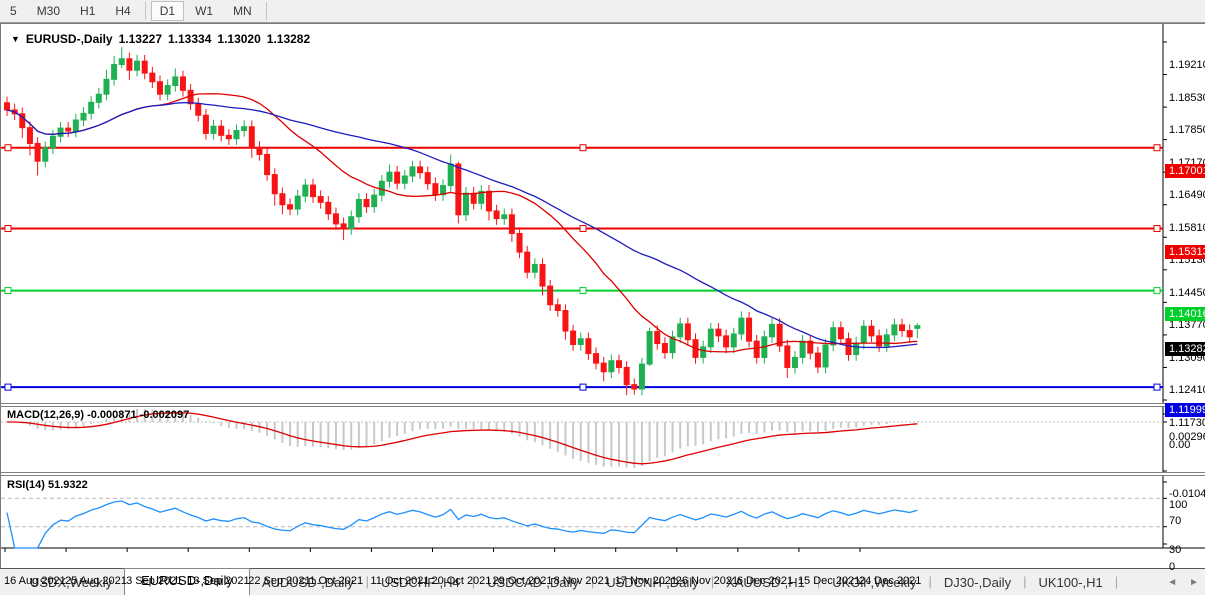  What do you see at coordinates (603, 474) in the screenshot?
I see `pane-splitter-rsi` at bounding box center [603, 474].